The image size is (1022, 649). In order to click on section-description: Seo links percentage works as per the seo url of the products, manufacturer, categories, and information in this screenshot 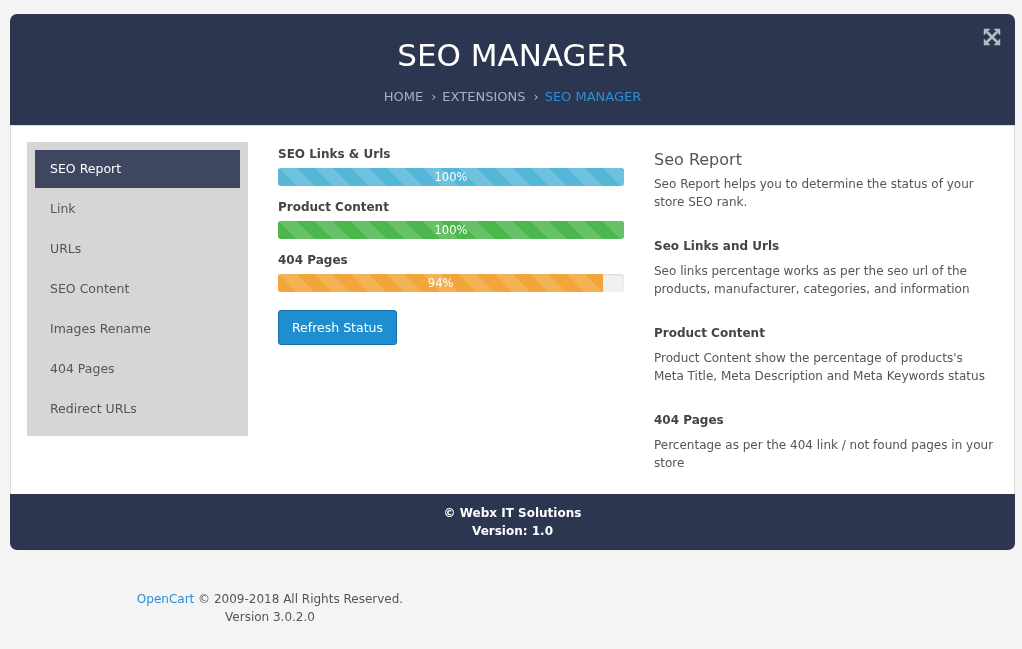, I will do `click(812, 280)`.